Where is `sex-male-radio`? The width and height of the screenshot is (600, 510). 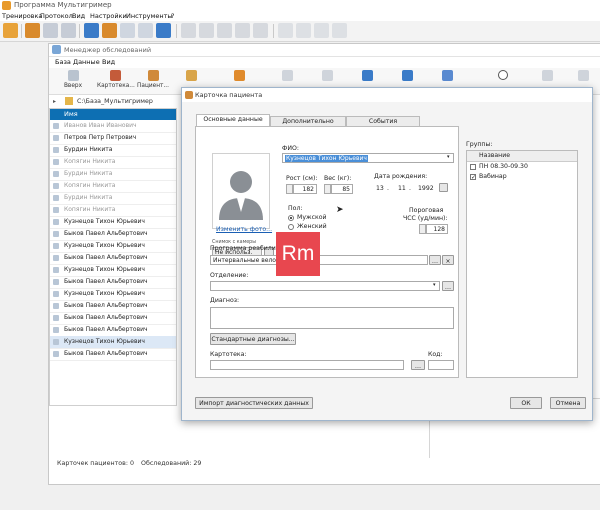
sex-male-radio is located at coordinates (291, 218).